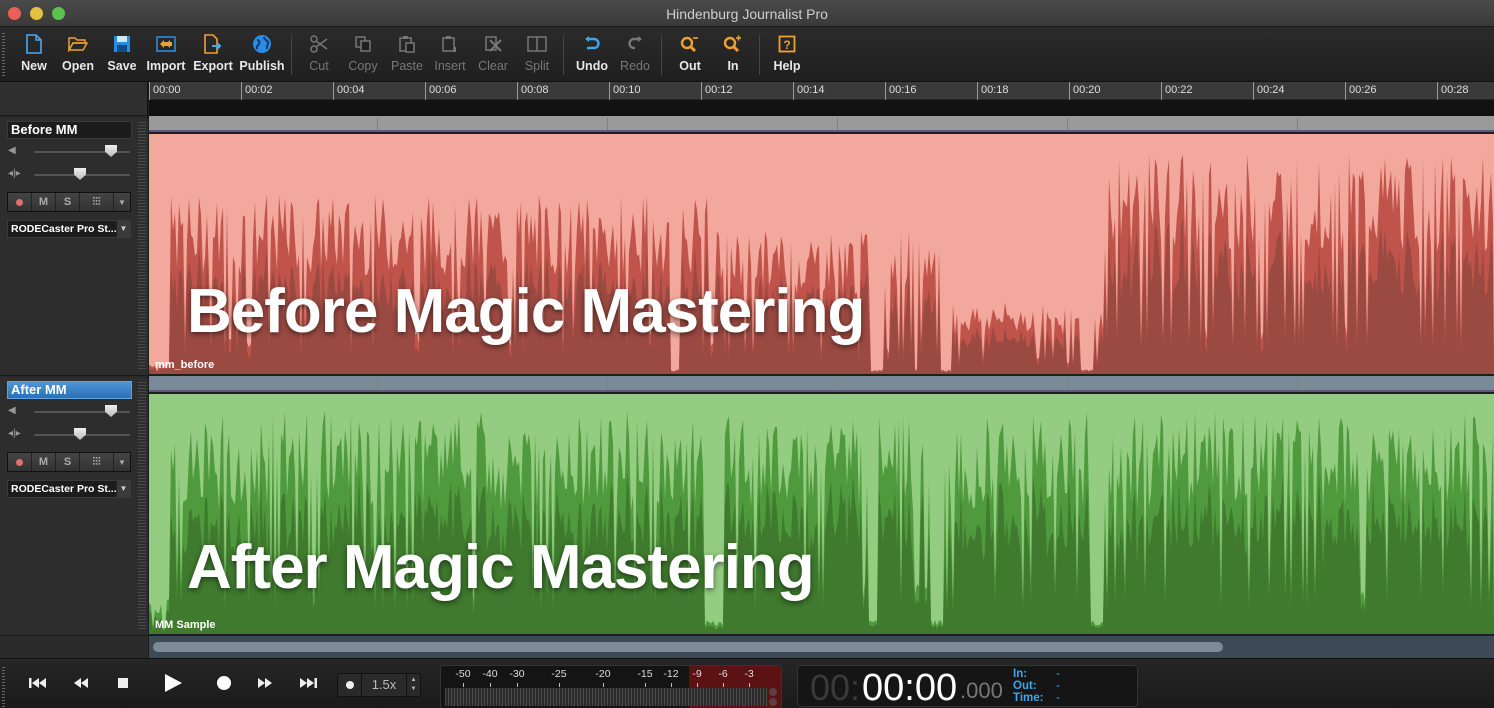  Describe the element at coordinates (671, 674) in the screenshot. I see `meter-scale-label: -12` at that location.